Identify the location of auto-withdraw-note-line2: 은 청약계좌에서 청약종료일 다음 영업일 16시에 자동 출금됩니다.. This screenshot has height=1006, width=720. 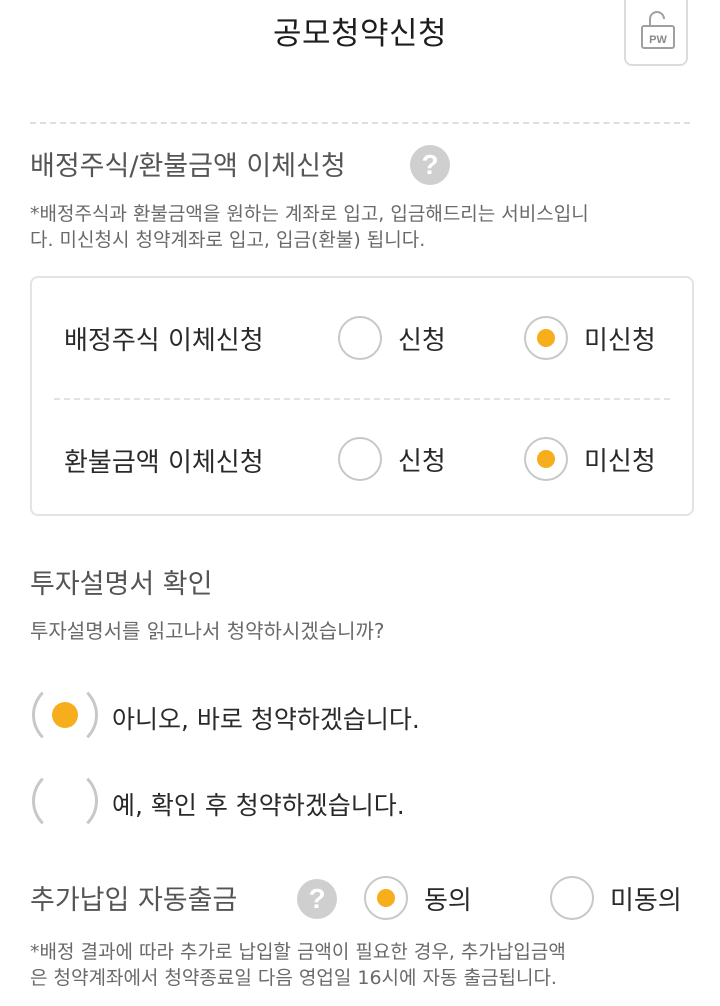
(293, 978).